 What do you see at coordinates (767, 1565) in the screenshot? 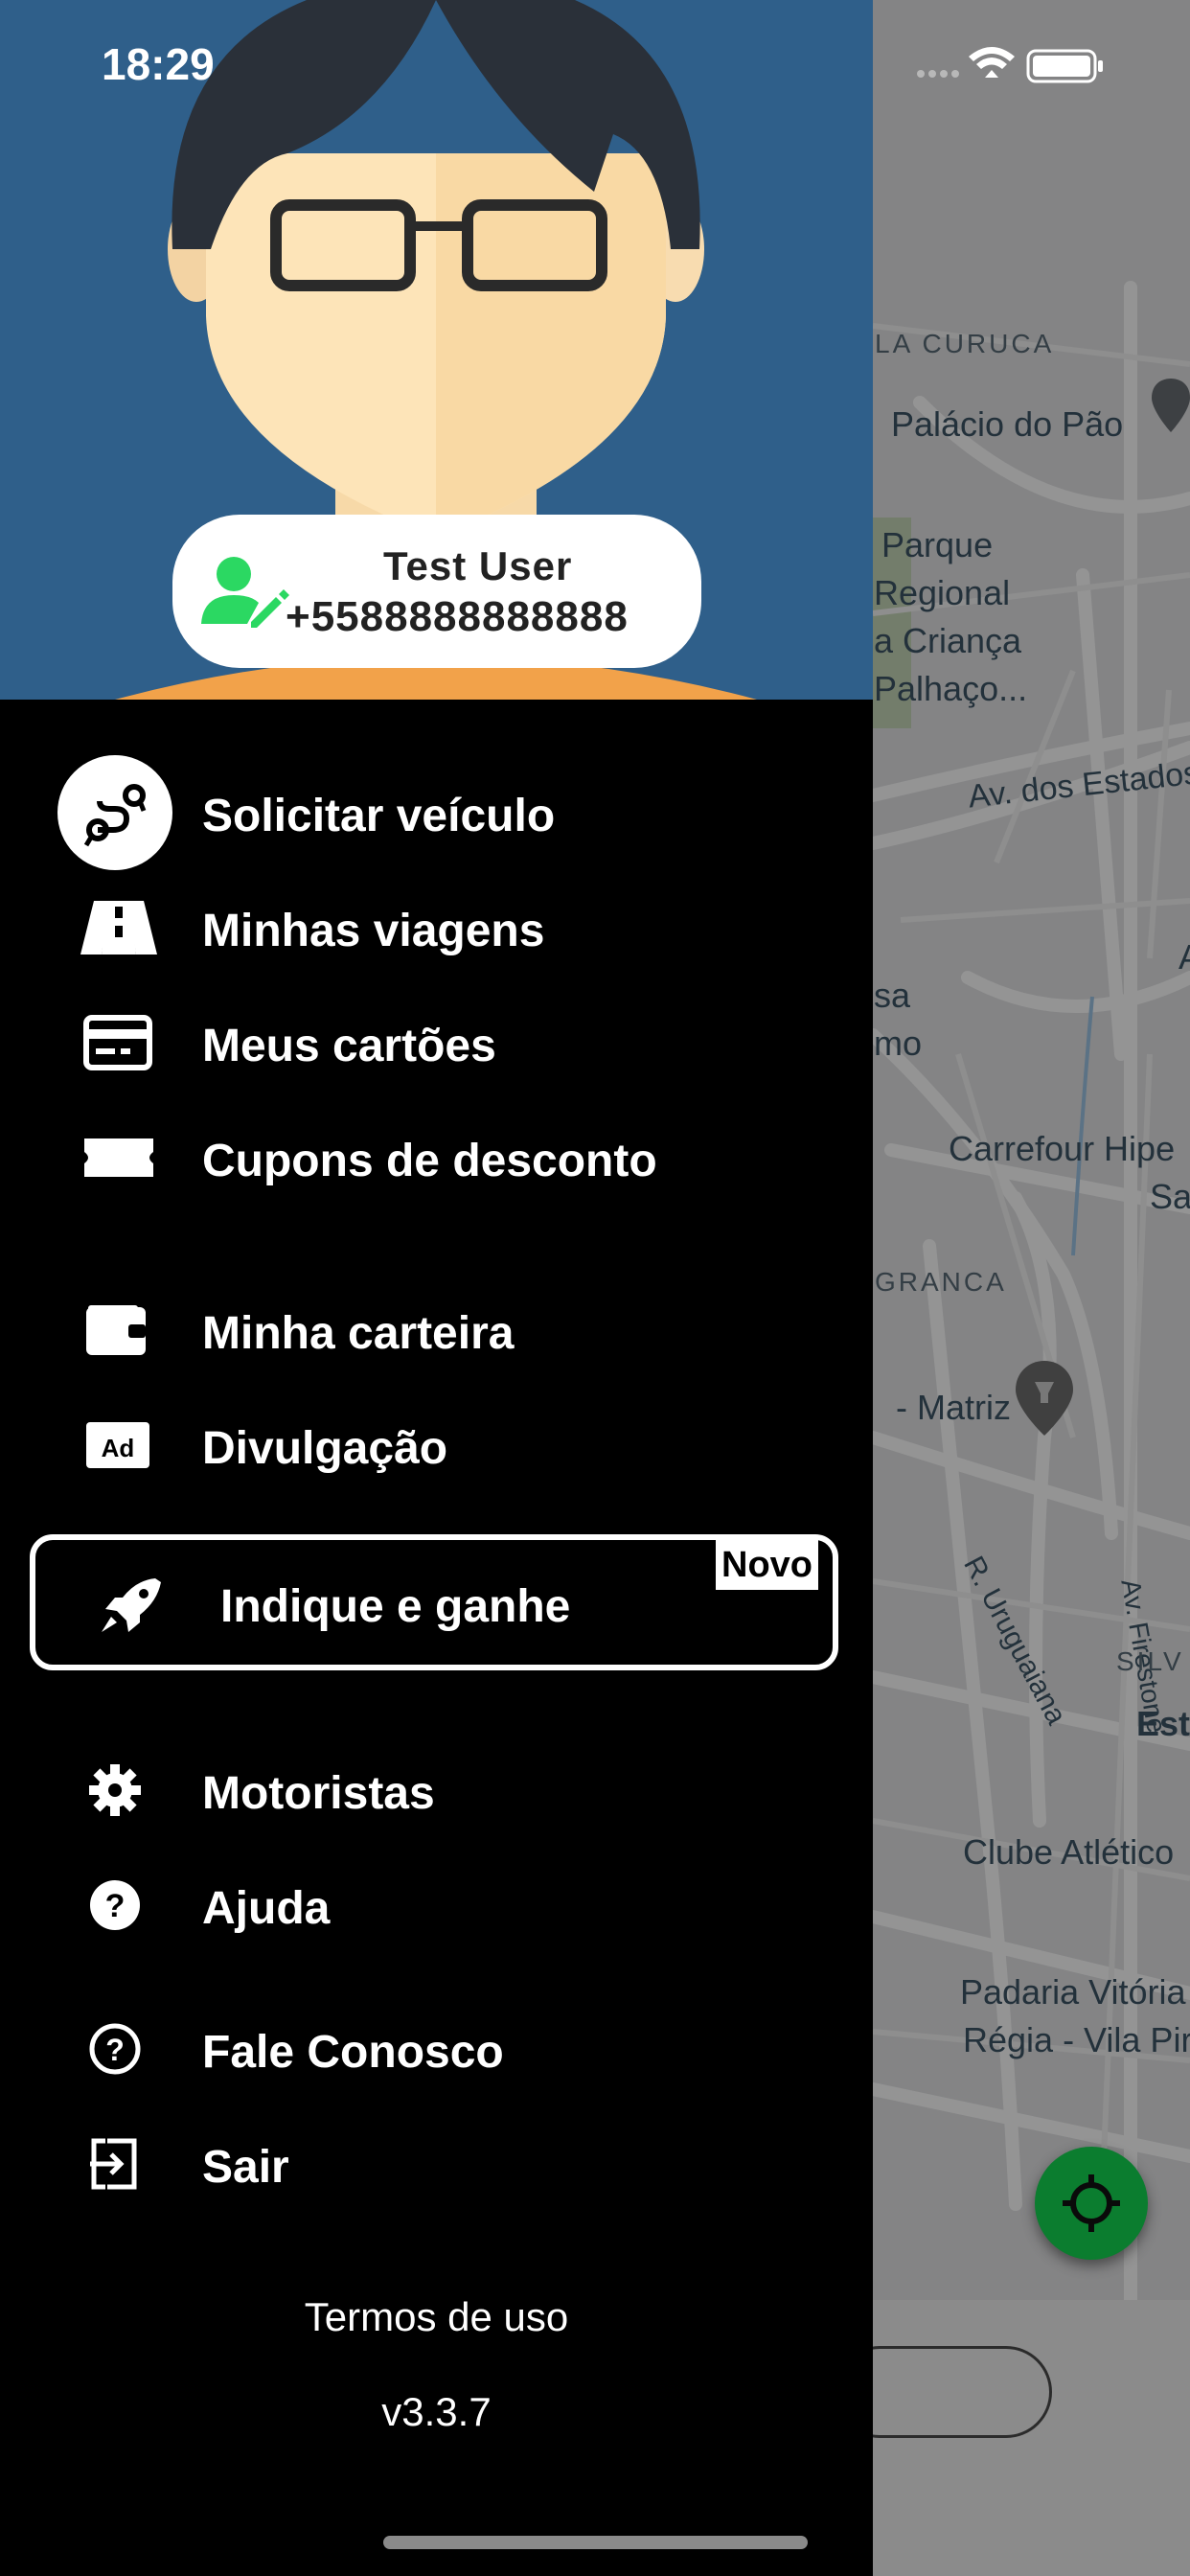
I see `new-badge: Novo` at bounding box center [767, 1565].